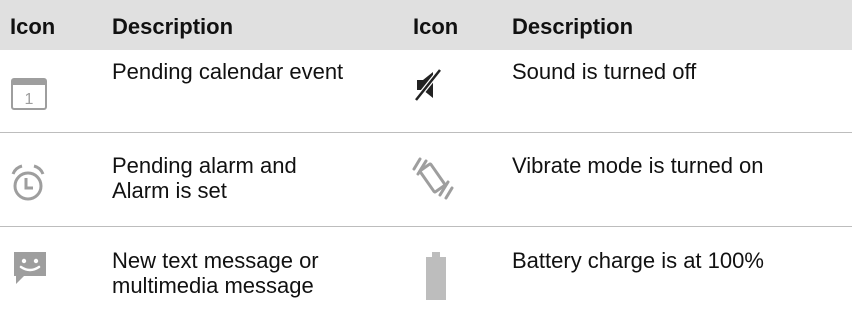 This screenshot has height=329, width=852. Describe the element at coordinates (604, 71) in the screenshot. I see `row-1-right-description: Sound is turned off` at that location.